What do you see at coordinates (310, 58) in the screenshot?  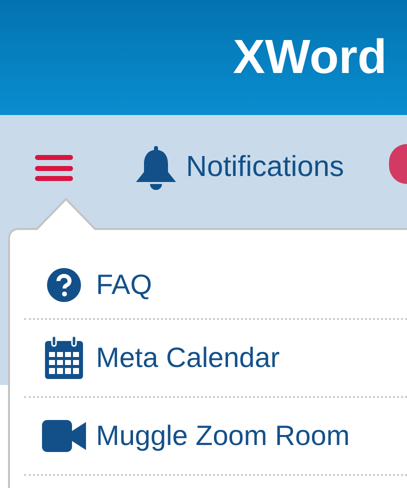 I see `site-title: XWord` at bounding box center [310, 58].